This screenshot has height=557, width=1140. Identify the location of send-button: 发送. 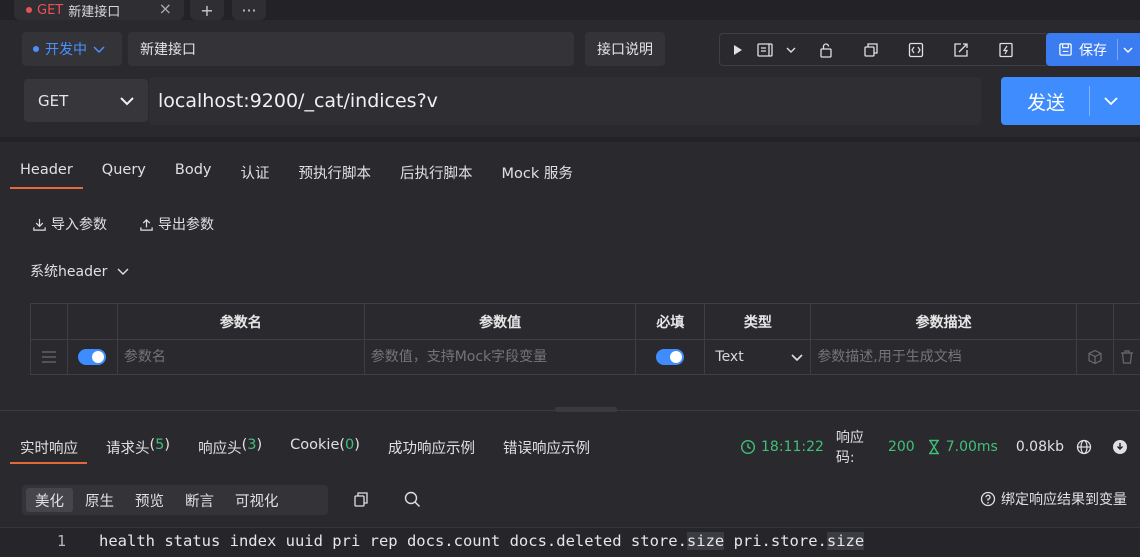
(1070, 101).